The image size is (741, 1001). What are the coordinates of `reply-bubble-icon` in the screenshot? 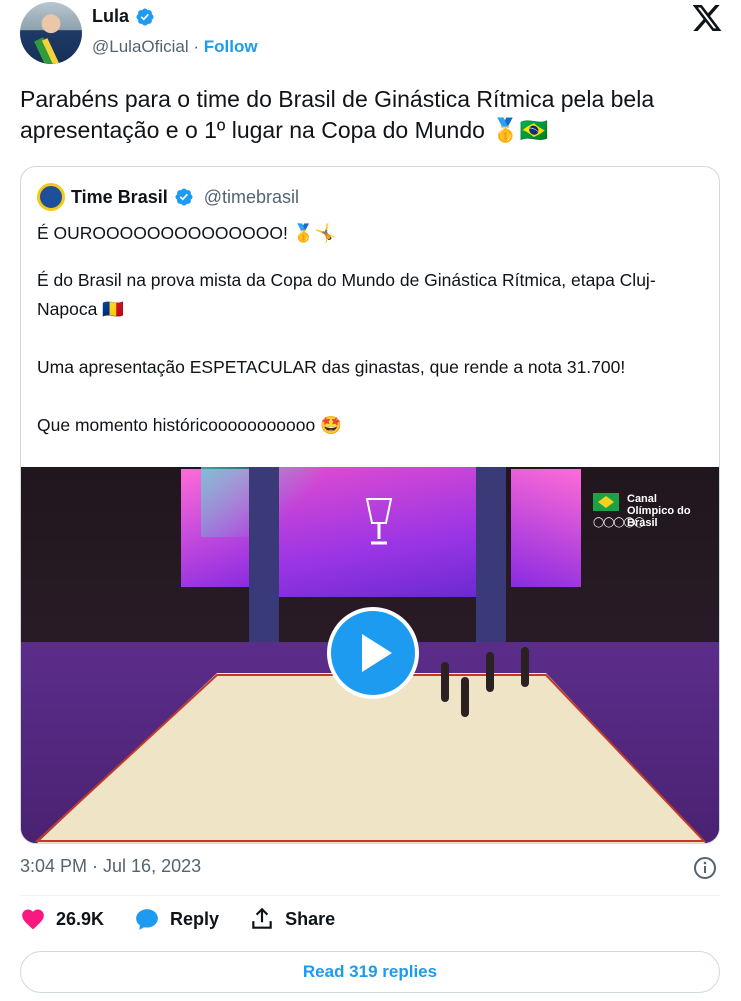 It's located at (147, 919).